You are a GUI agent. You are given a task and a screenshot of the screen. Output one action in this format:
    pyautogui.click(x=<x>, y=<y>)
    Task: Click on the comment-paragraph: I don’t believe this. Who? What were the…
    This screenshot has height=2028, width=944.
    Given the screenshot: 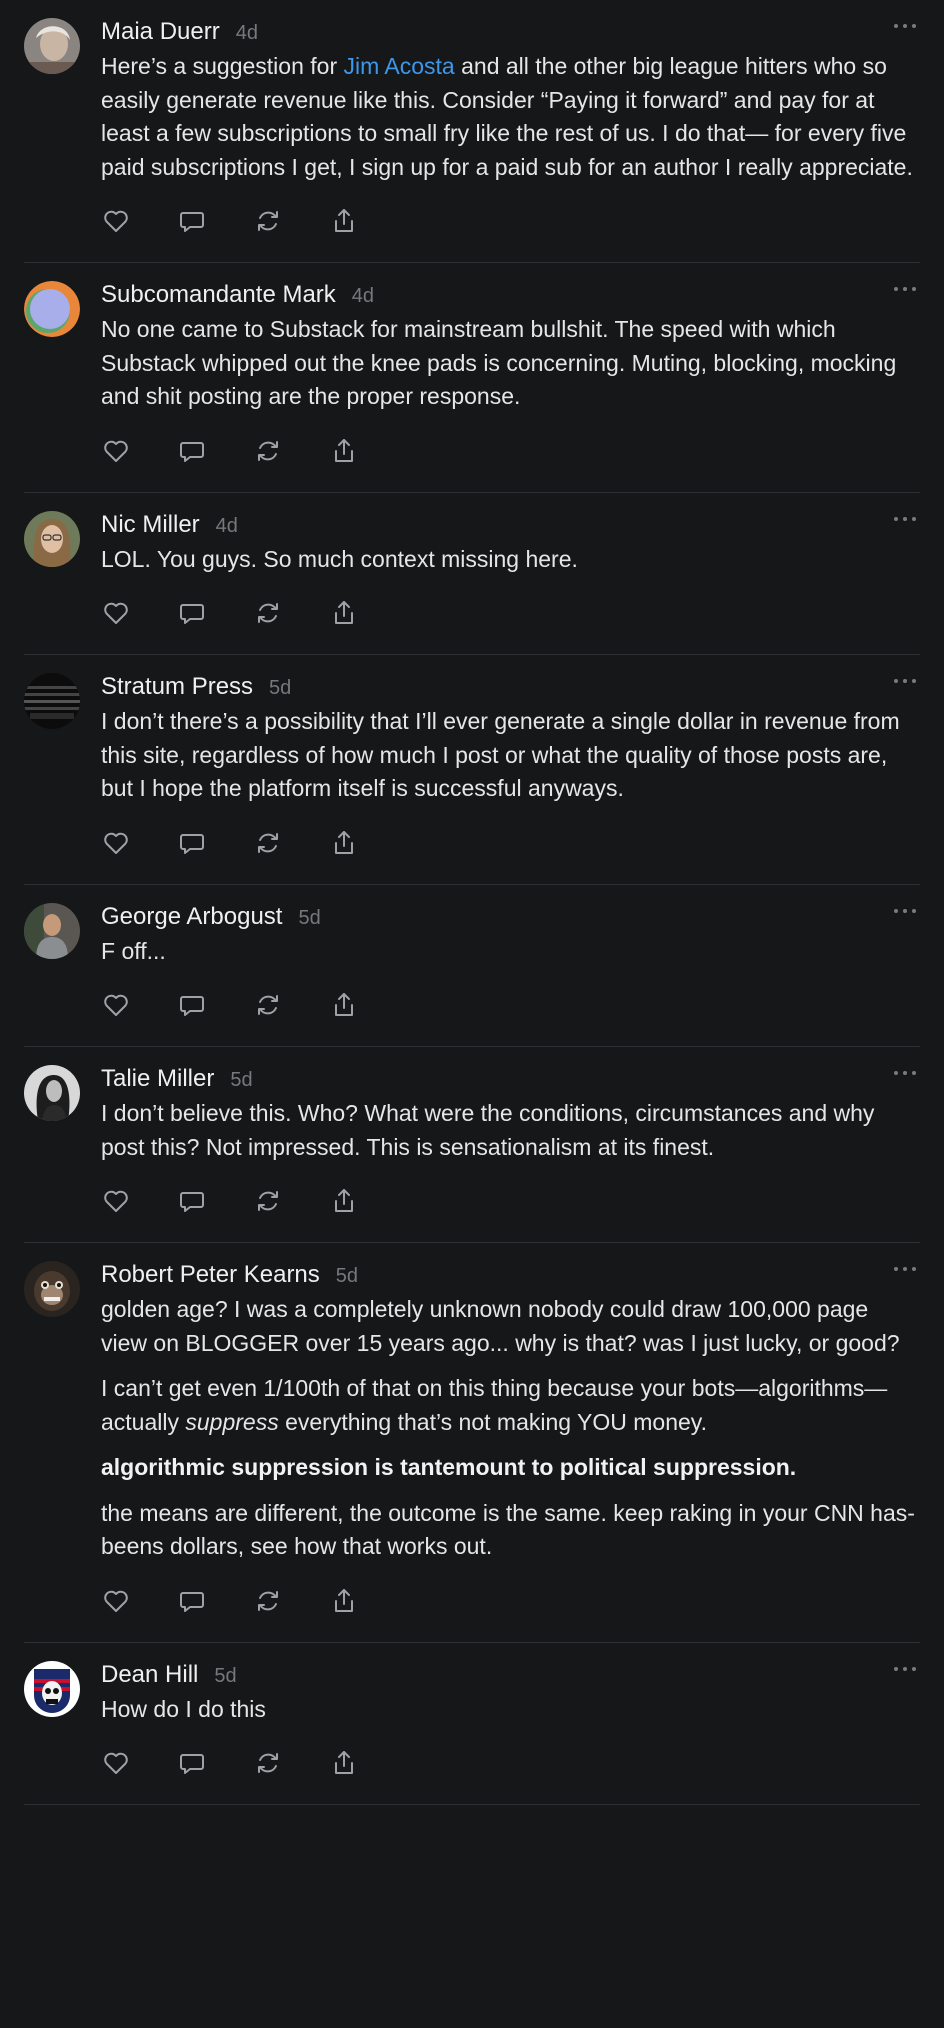 What is the action you would take?
    pyautogui.click(x=488, y=1130)
    